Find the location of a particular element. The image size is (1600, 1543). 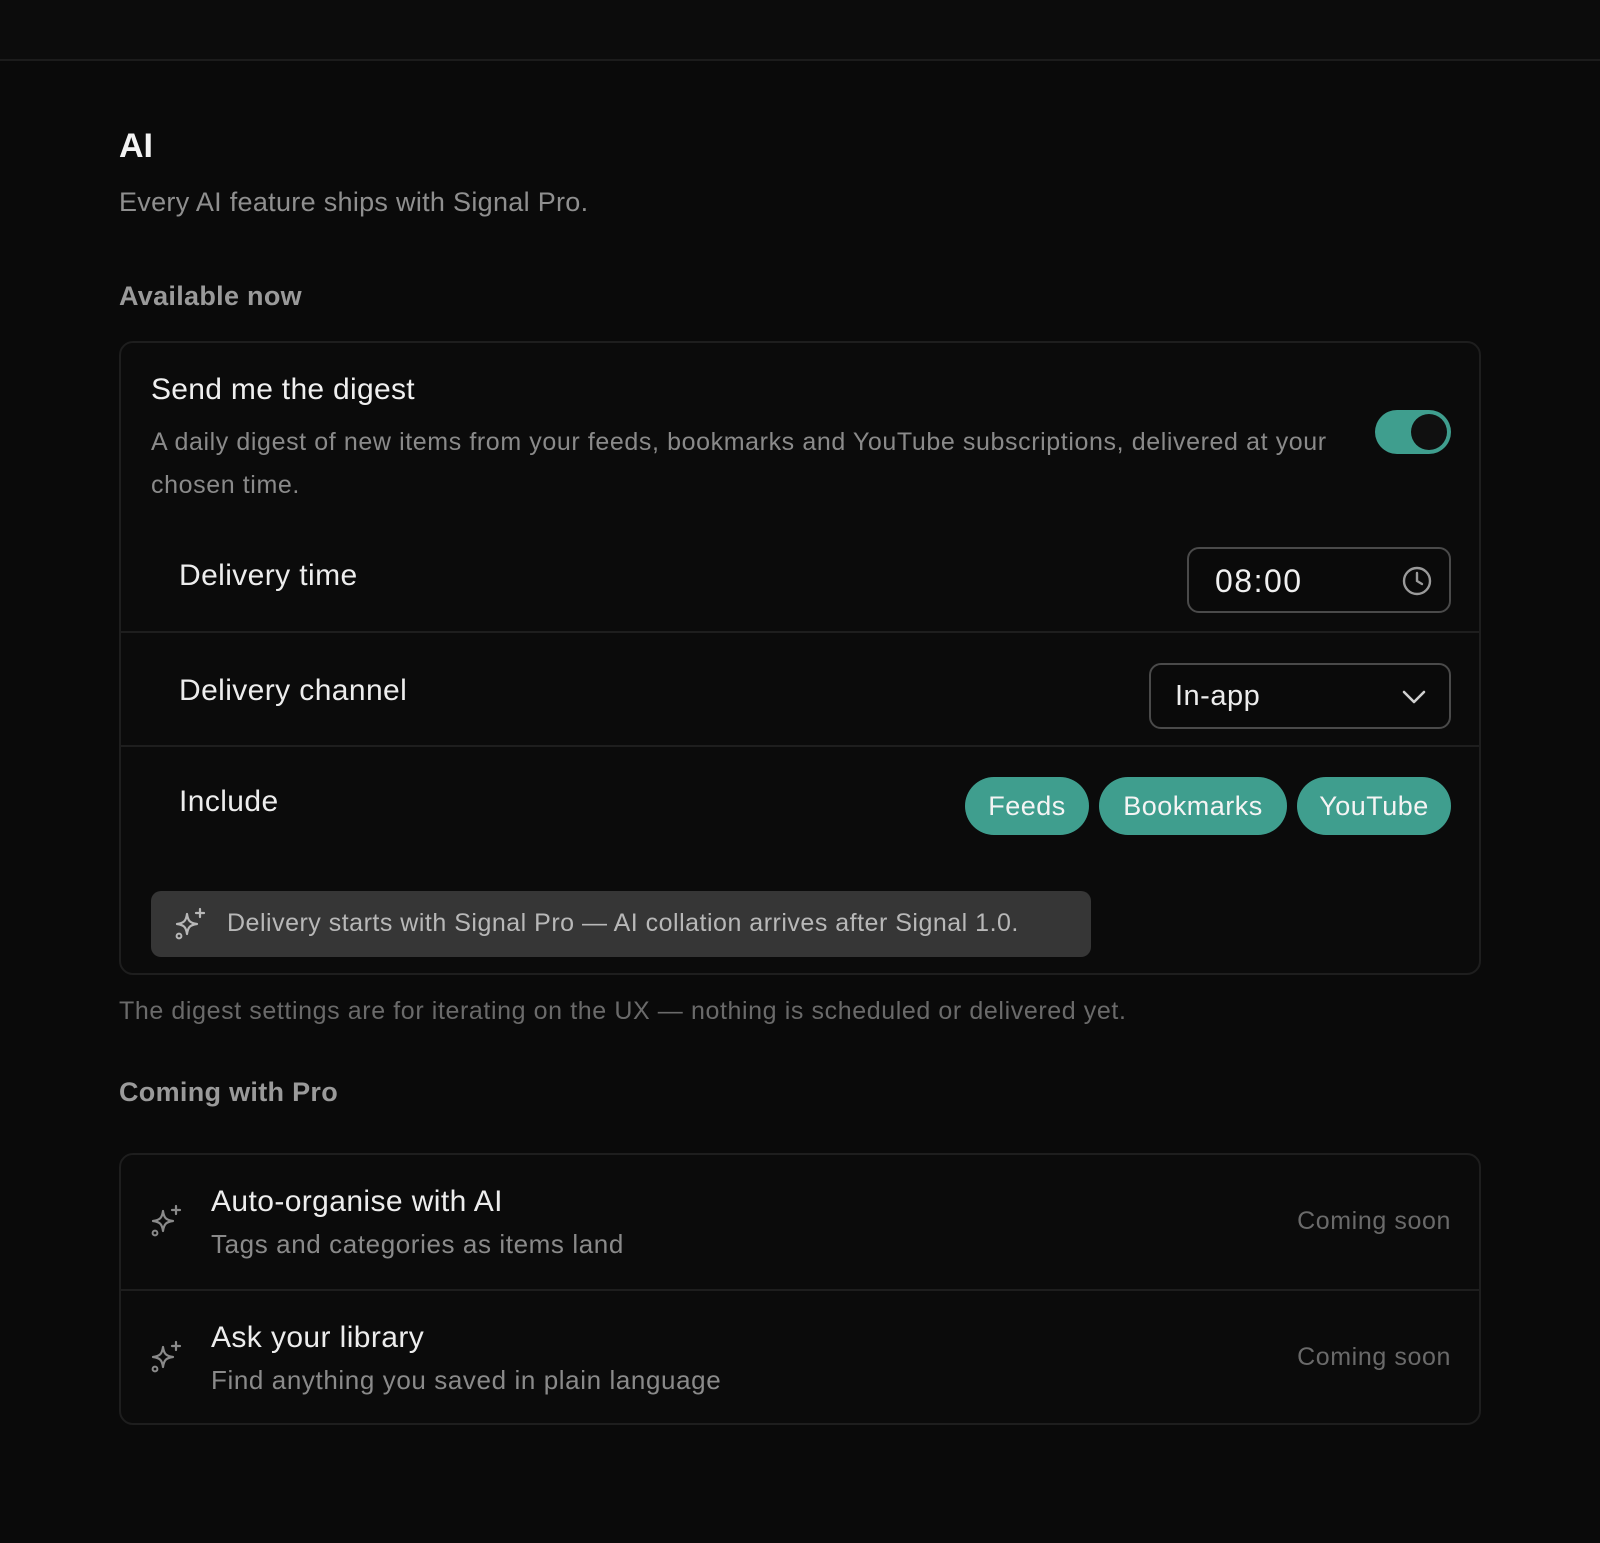

clock-icon is located at coordinates (1417, 581).